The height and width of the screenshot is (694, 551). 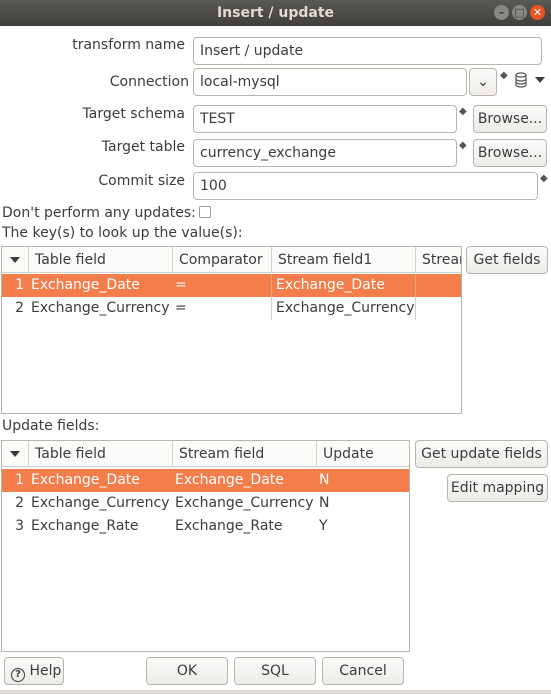 I want to click on target-schema-label: Target schema, so click(x=133, y=114).